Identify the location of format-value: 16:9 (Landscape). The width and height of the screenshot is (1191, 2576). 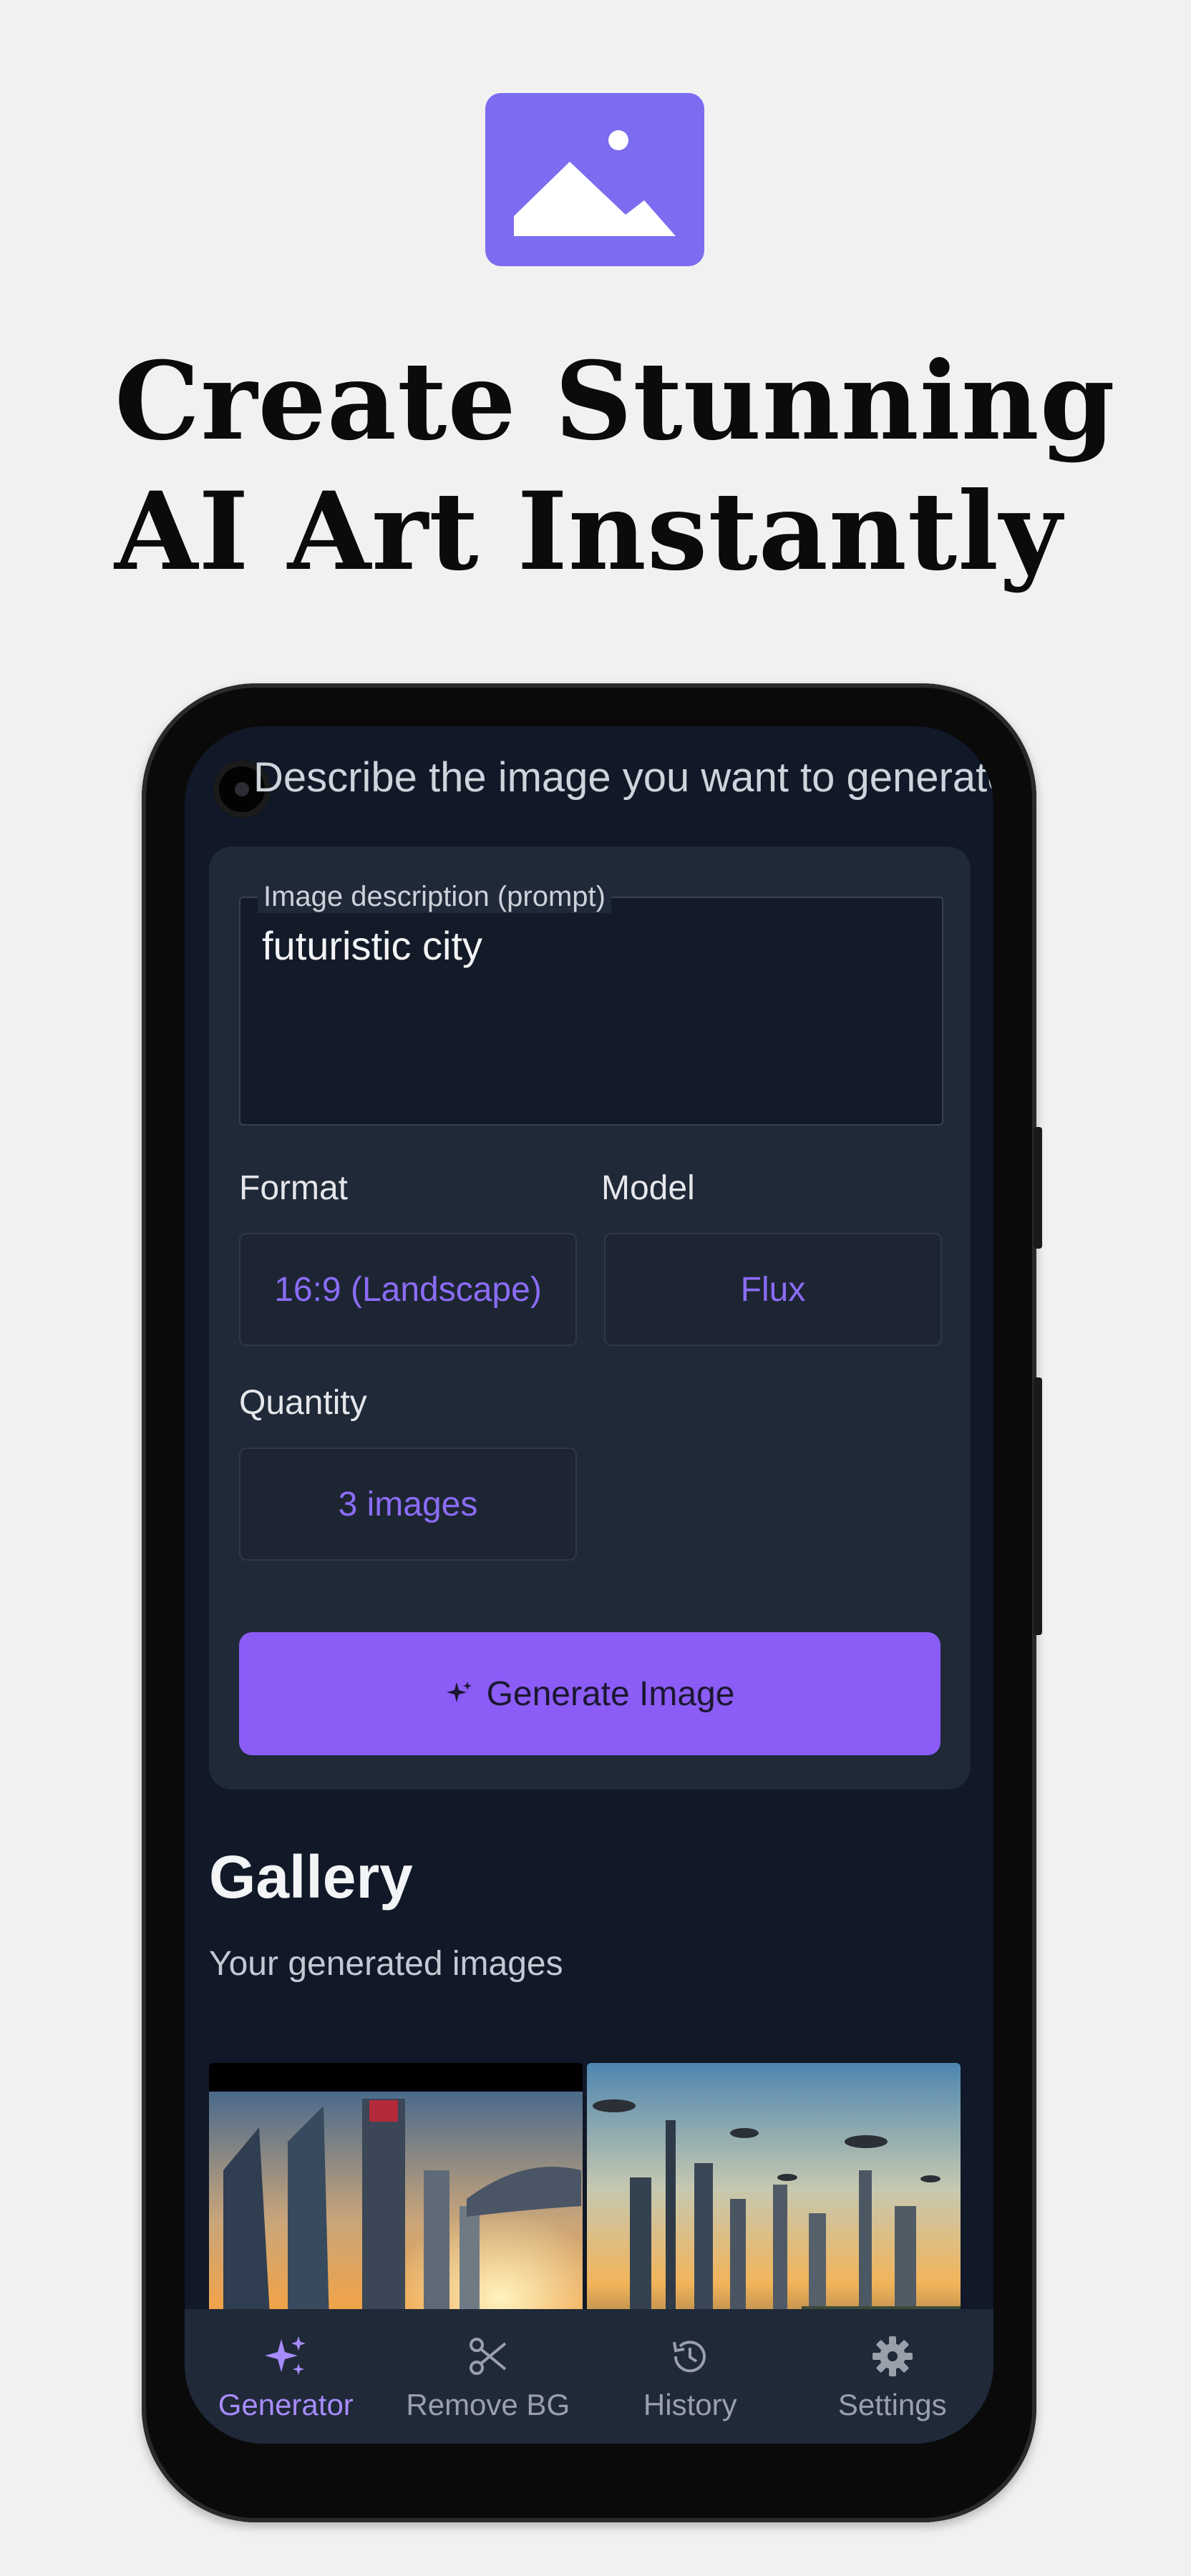
(408, 1289).